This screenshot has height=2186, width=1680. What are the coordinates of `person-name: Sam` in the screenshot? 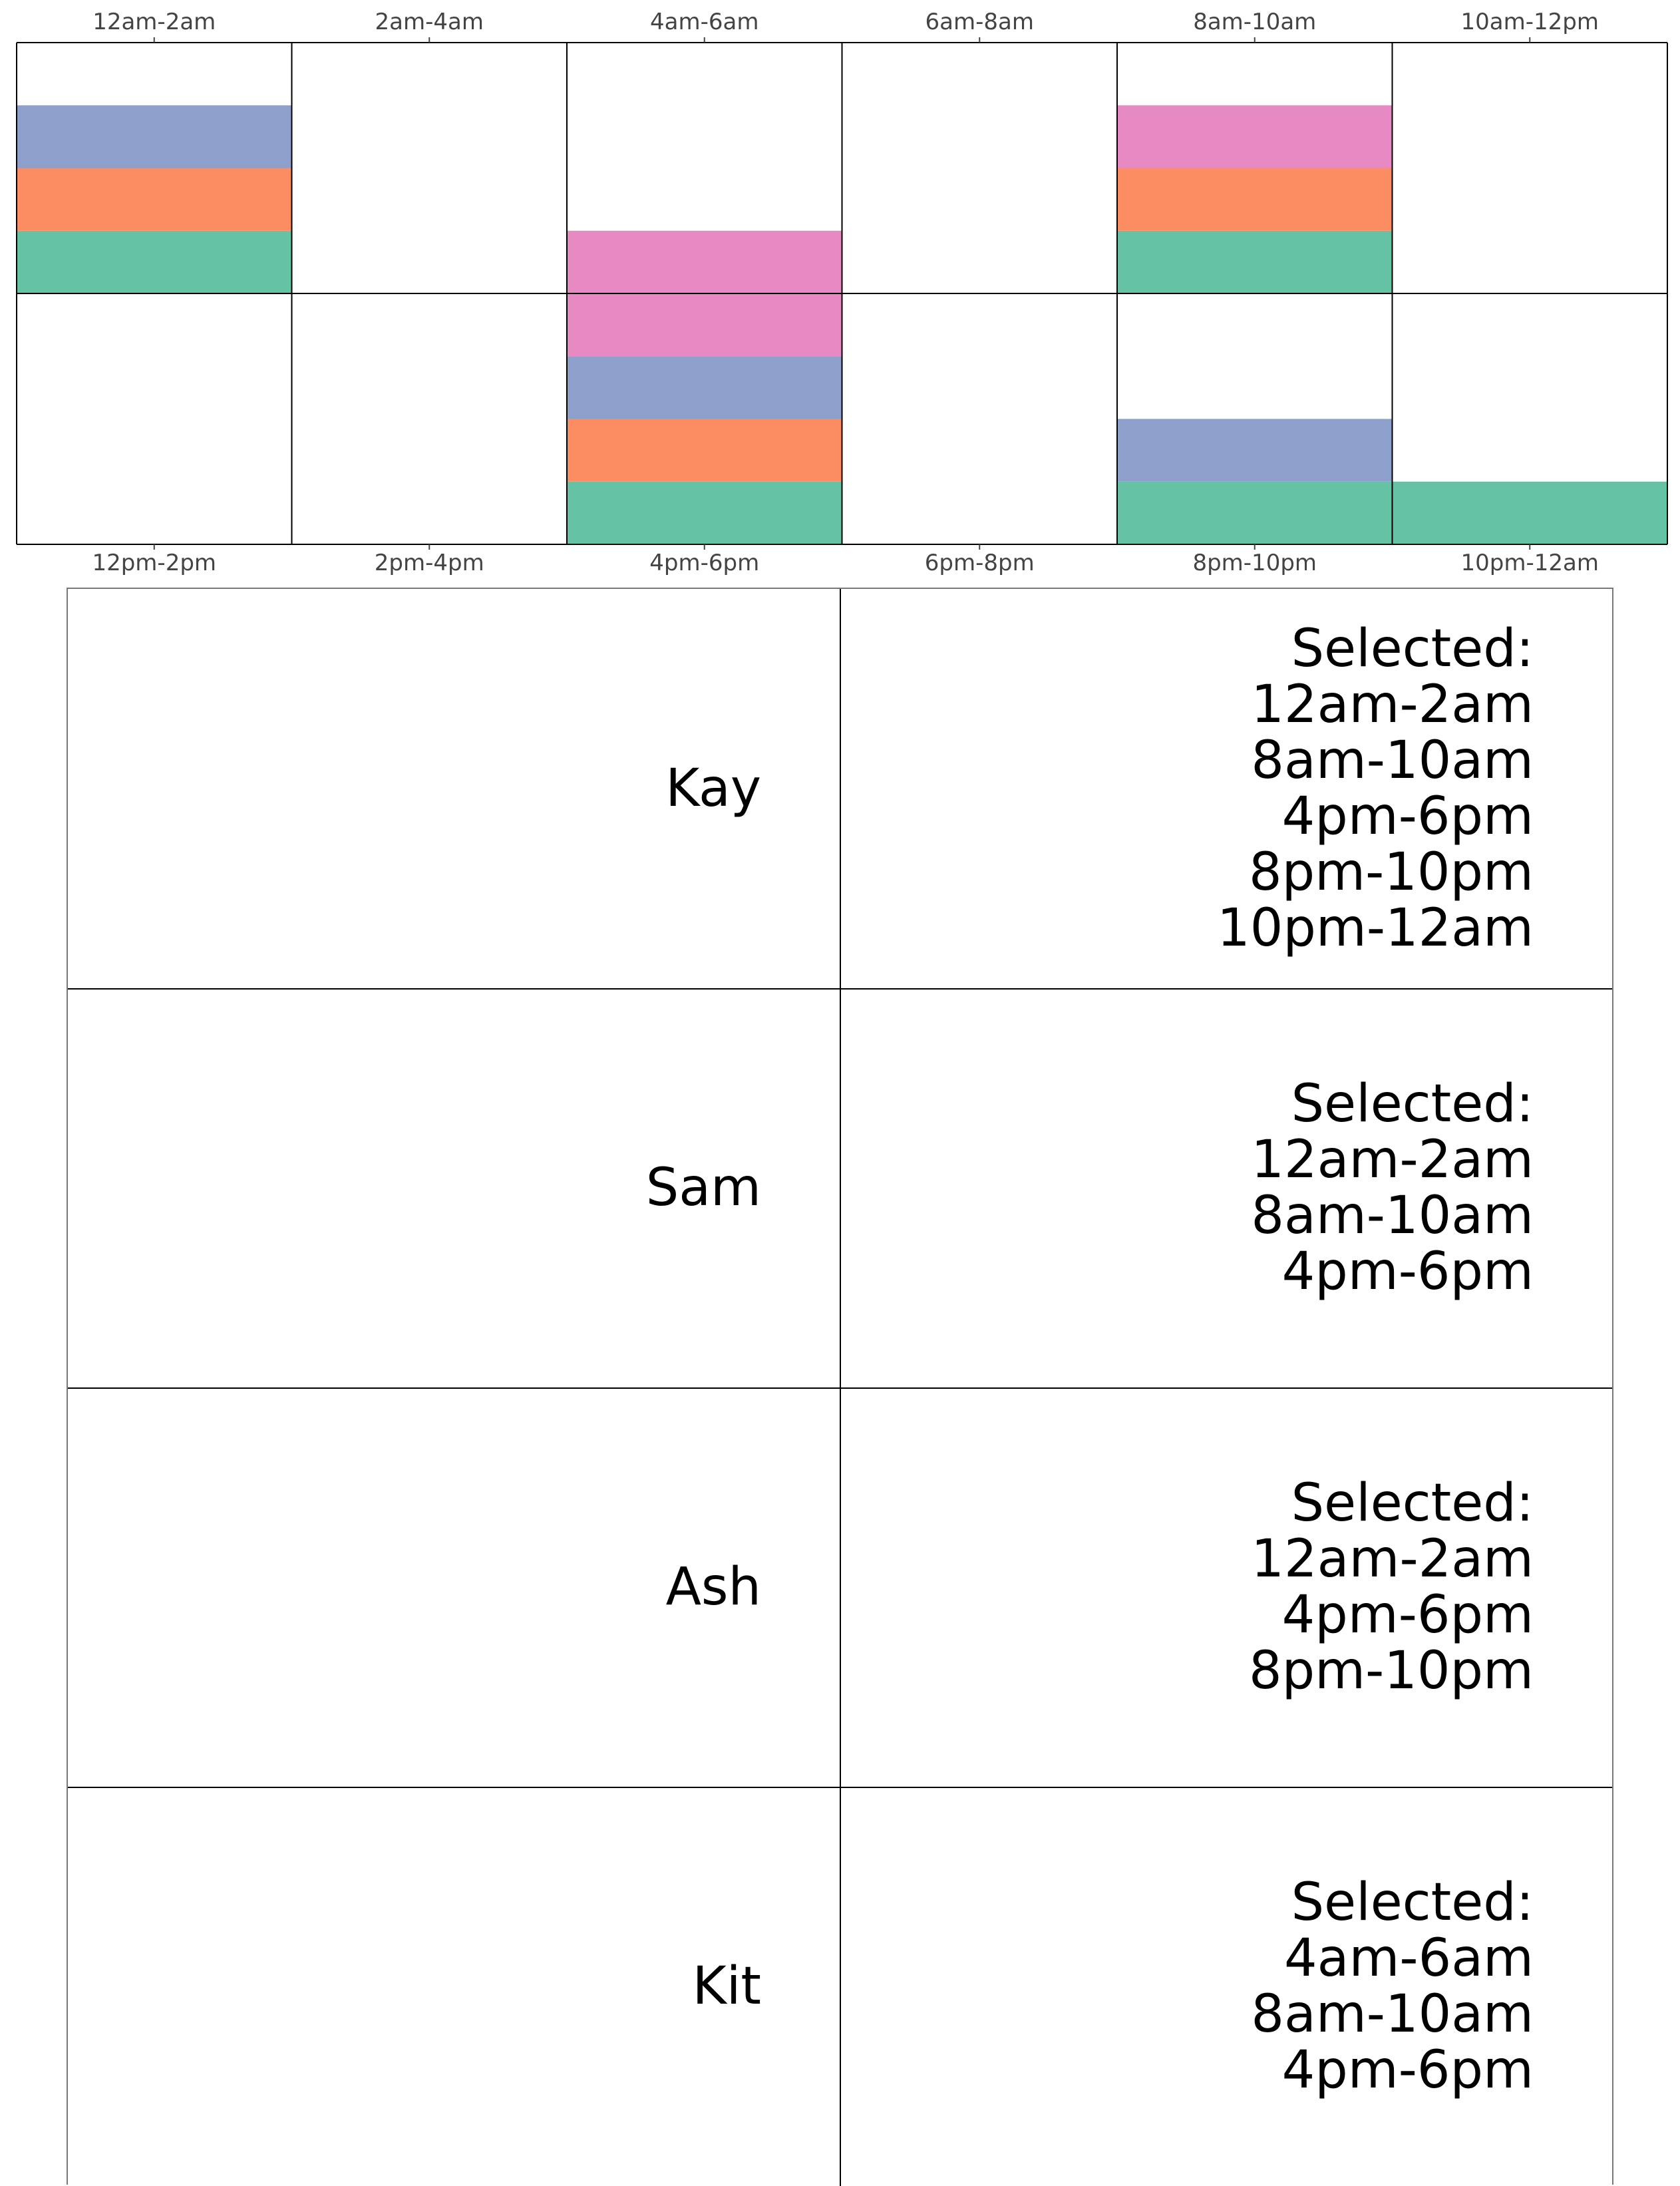 It's located at (703, 1188).